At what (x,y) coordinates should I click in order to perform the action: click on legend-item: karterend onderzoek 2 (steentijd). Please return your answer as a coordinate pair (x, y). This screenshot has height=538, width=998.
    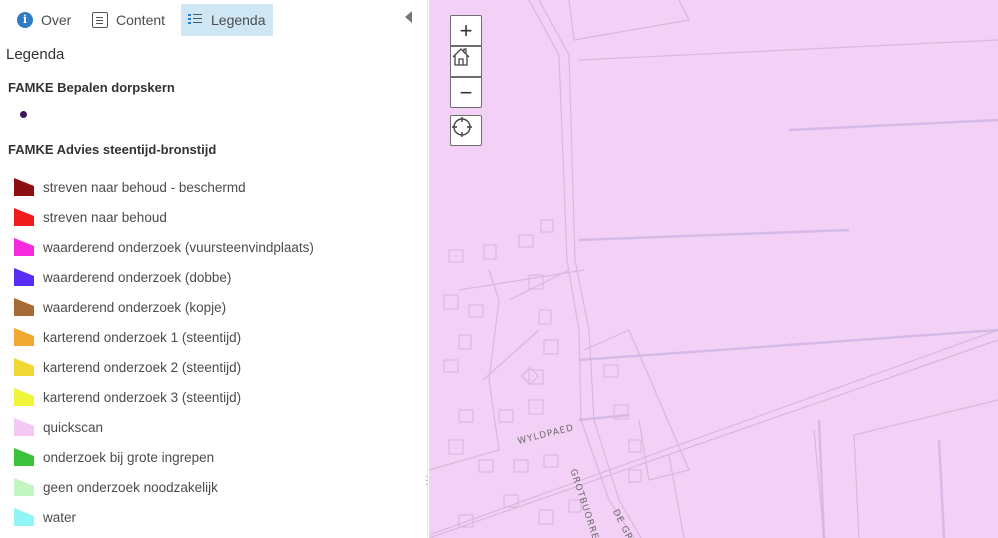
    Looking at the image, I should click on (213, 367).